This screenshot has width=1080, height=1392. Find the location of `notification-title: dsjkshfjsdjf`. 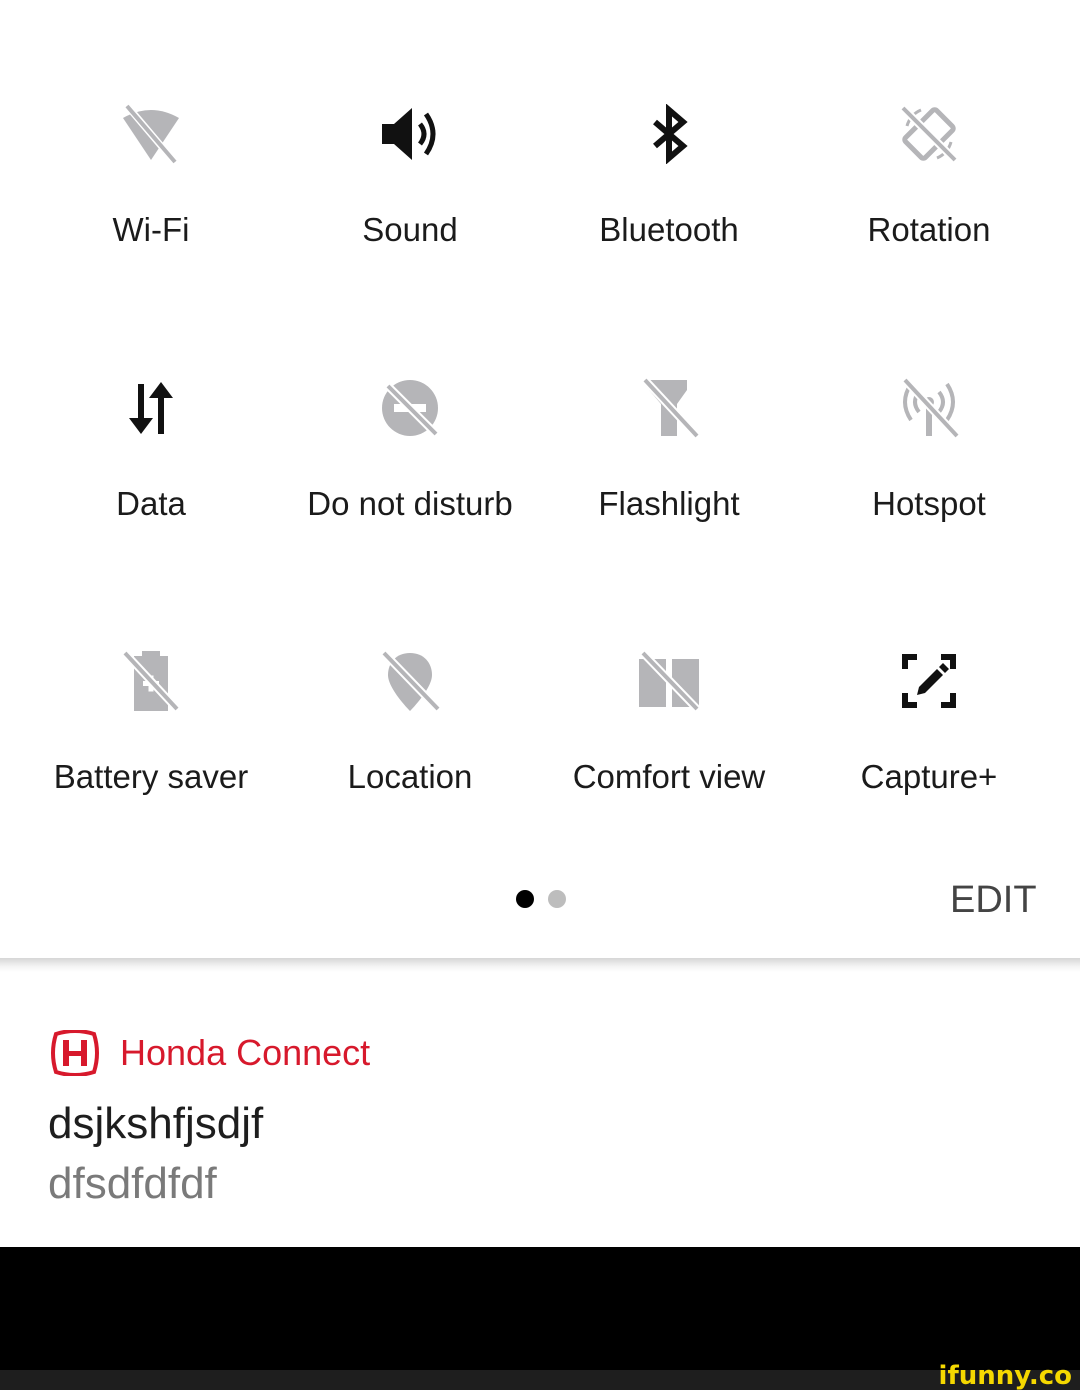

notification-title: dsjkshfjsdjf is located at coordinates (156, 1123).